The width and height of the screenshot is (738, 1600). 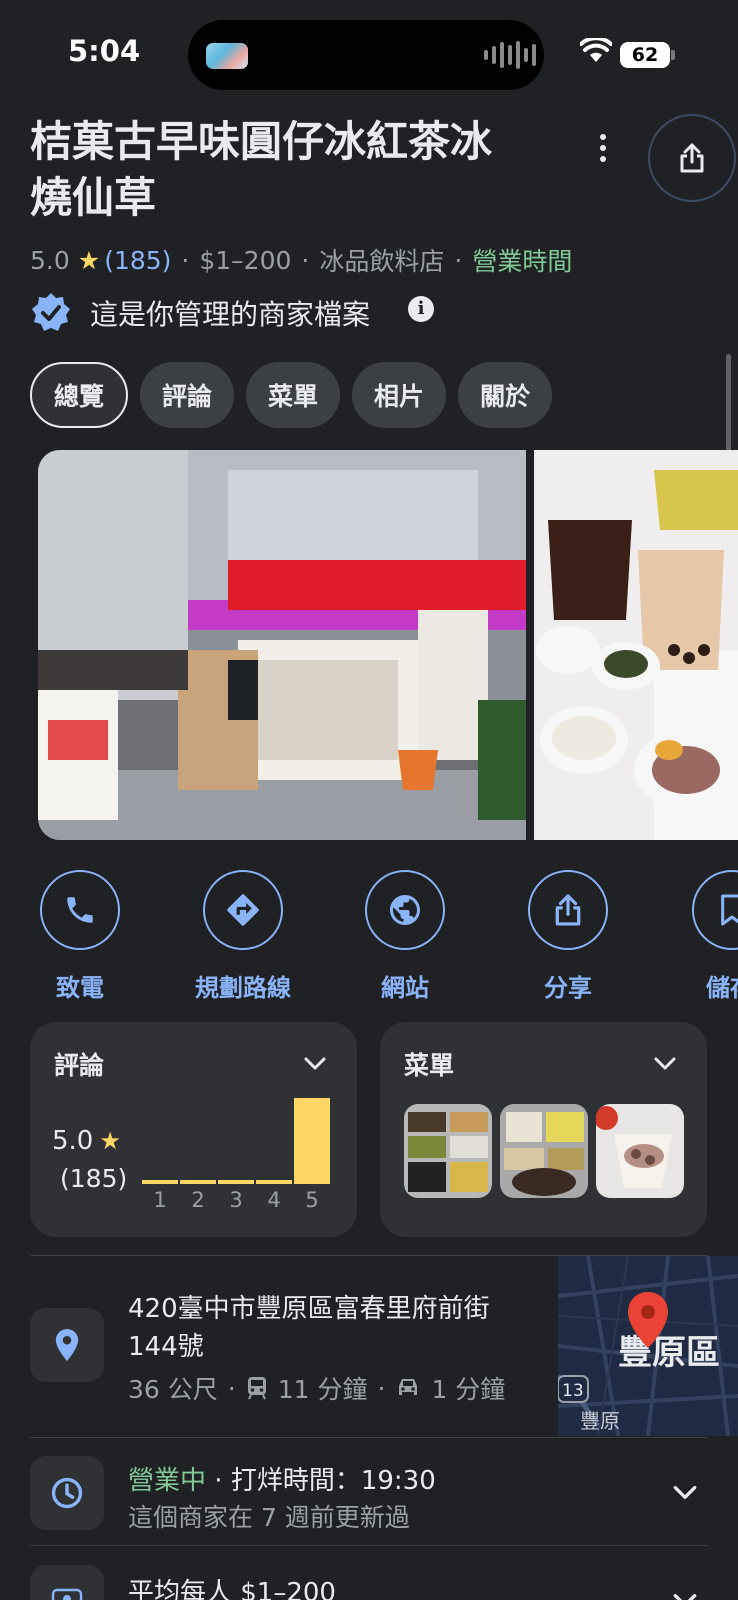 I want to click on closing-time: 打烊時間：19:30, so click(x=333, y=1481).